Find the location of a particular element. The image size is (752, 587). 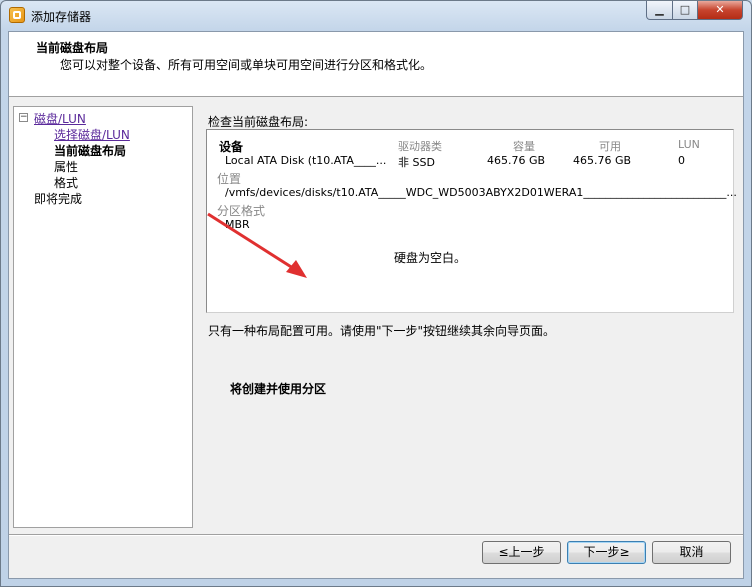

nav-step-select-disk: 选择磁盘/LUN is located at coordinates (92, 134).